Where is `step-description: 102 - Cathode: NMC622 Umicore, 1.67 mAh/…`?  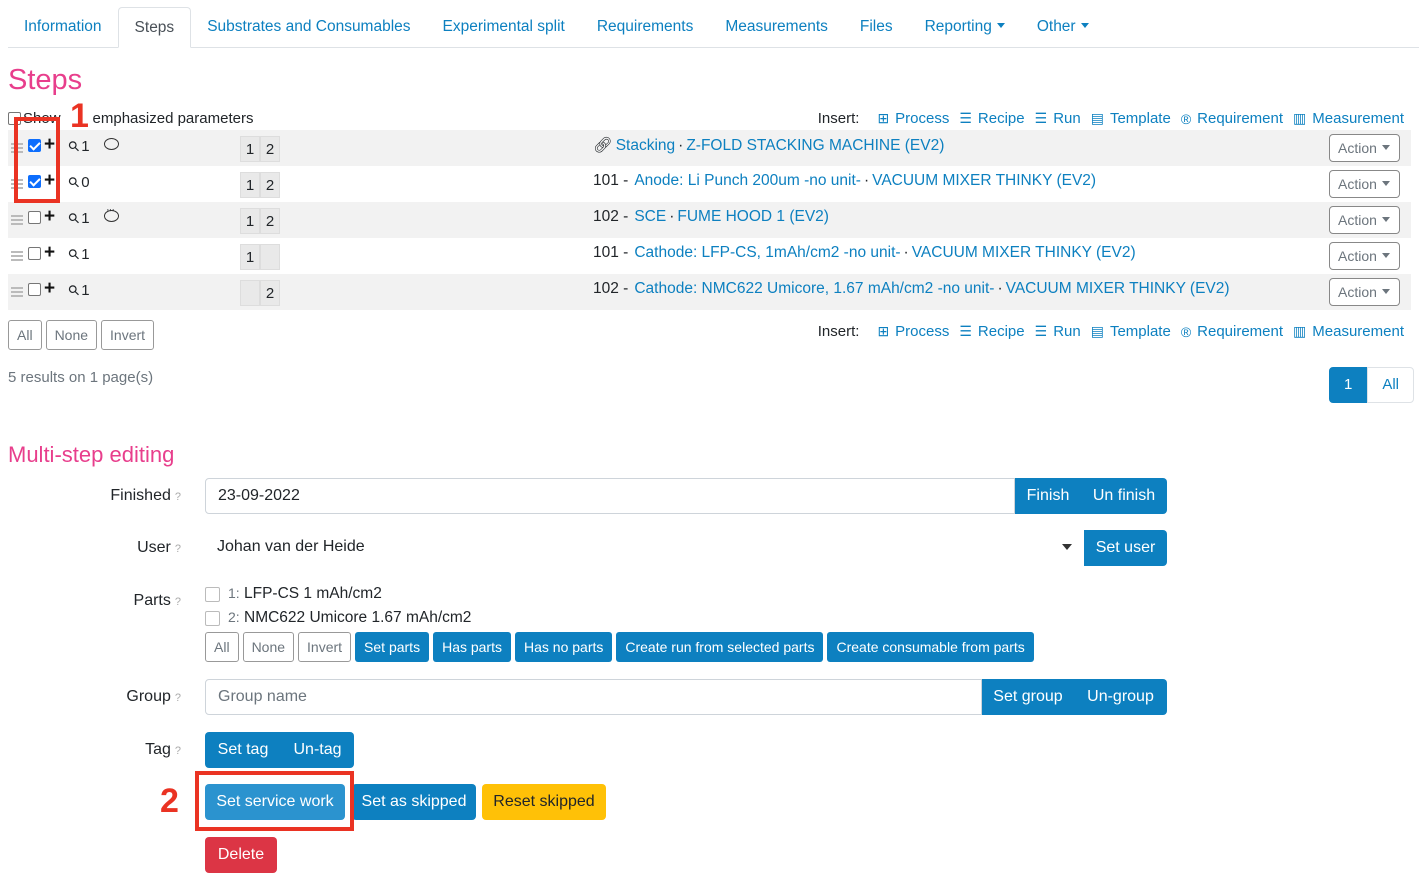 step-description: 102 - Cathode: NMC622 Umicore, 1.67 mAh/… is located at coordinates (913, 289).